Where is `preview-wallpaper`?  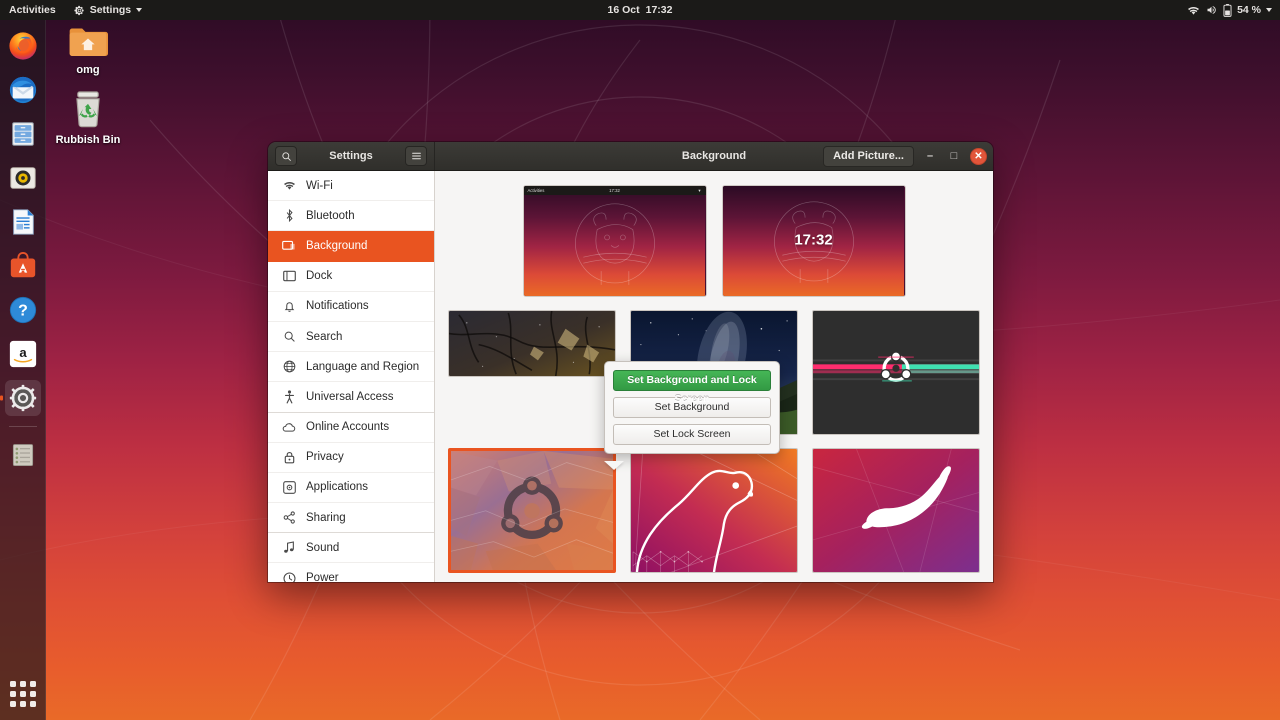 preview-wallpaper is located at coordinates (614, 241).